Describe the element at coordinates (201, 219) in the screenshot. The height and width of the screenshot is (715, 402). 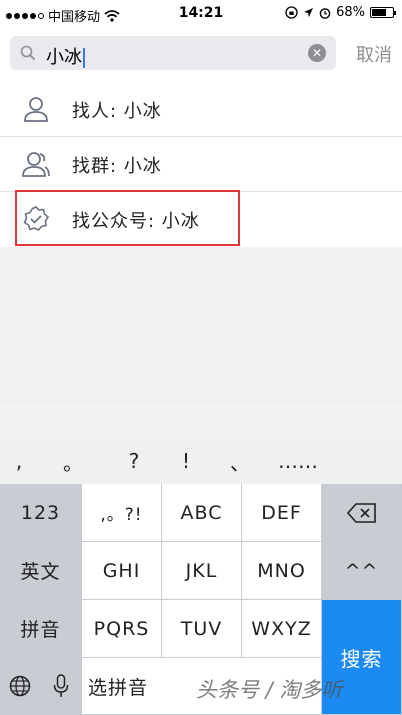
I see `result-find-official-account: 找公众号: 小冰` at that location.